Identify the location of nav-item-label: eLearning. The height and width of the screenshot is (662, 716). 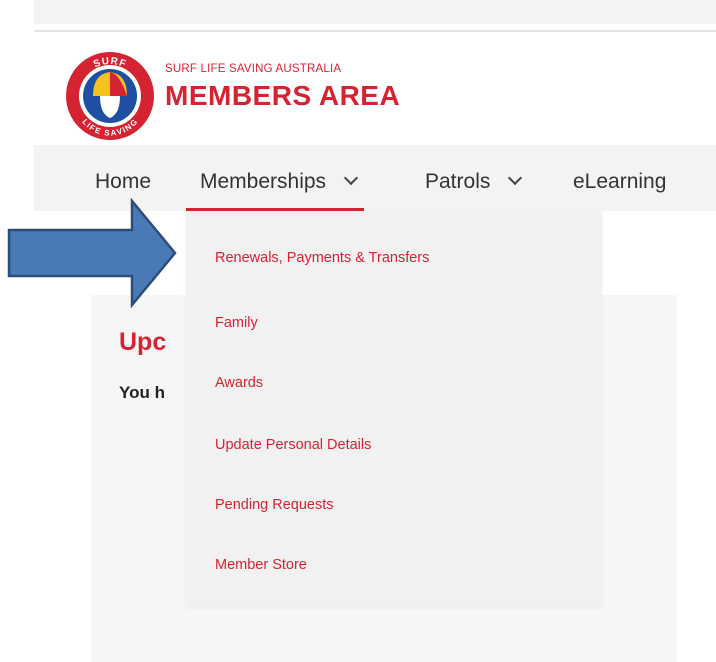
(620, 181).